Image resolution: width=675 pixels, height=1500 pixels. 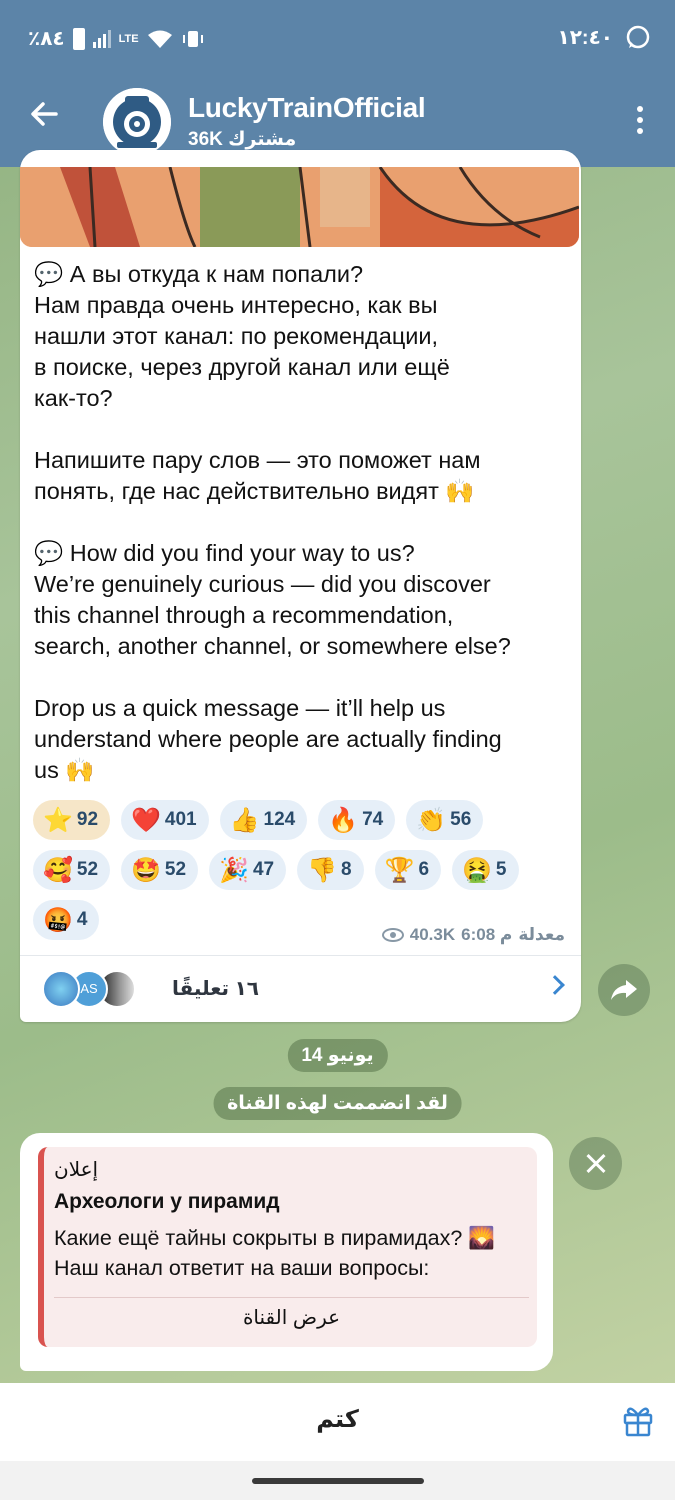 What do you see at coordinates (242, 139) in the screenshot?
I see `subscriber-count: 36K مشترك` at bounding box center [242, 139].